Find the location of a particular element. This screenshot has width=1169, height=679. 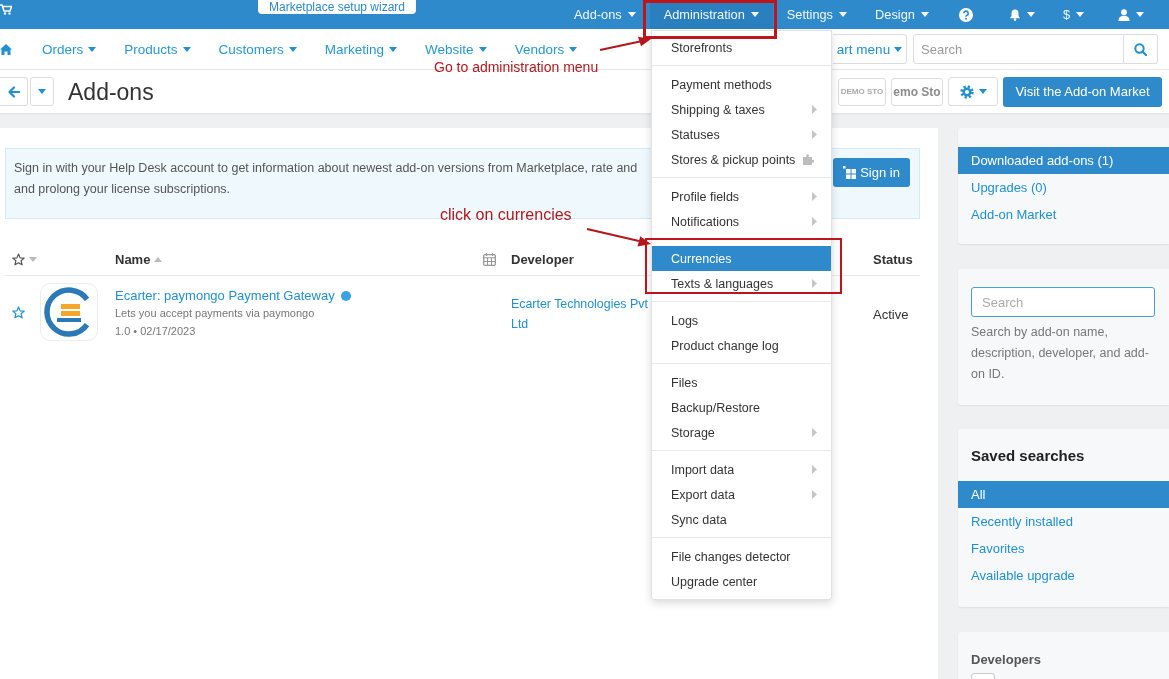

saved-search-item: All is located at coordinates (1063, 494).